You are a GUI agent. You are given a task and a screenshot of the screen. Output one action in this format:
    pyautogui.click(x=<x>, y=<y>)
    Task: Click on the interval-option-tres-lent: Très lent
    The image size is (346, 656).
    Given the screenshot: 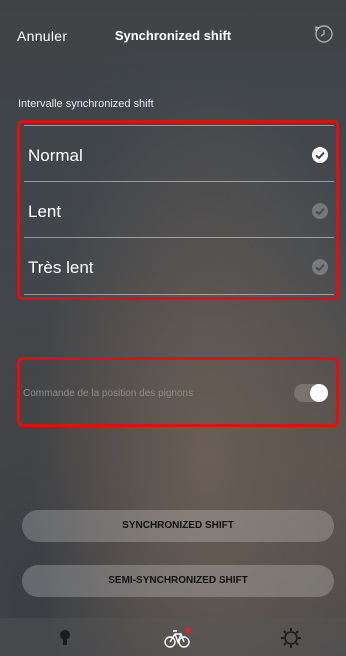 What is the action you would take?
    pyautogui.click(x=179, y=266)
    